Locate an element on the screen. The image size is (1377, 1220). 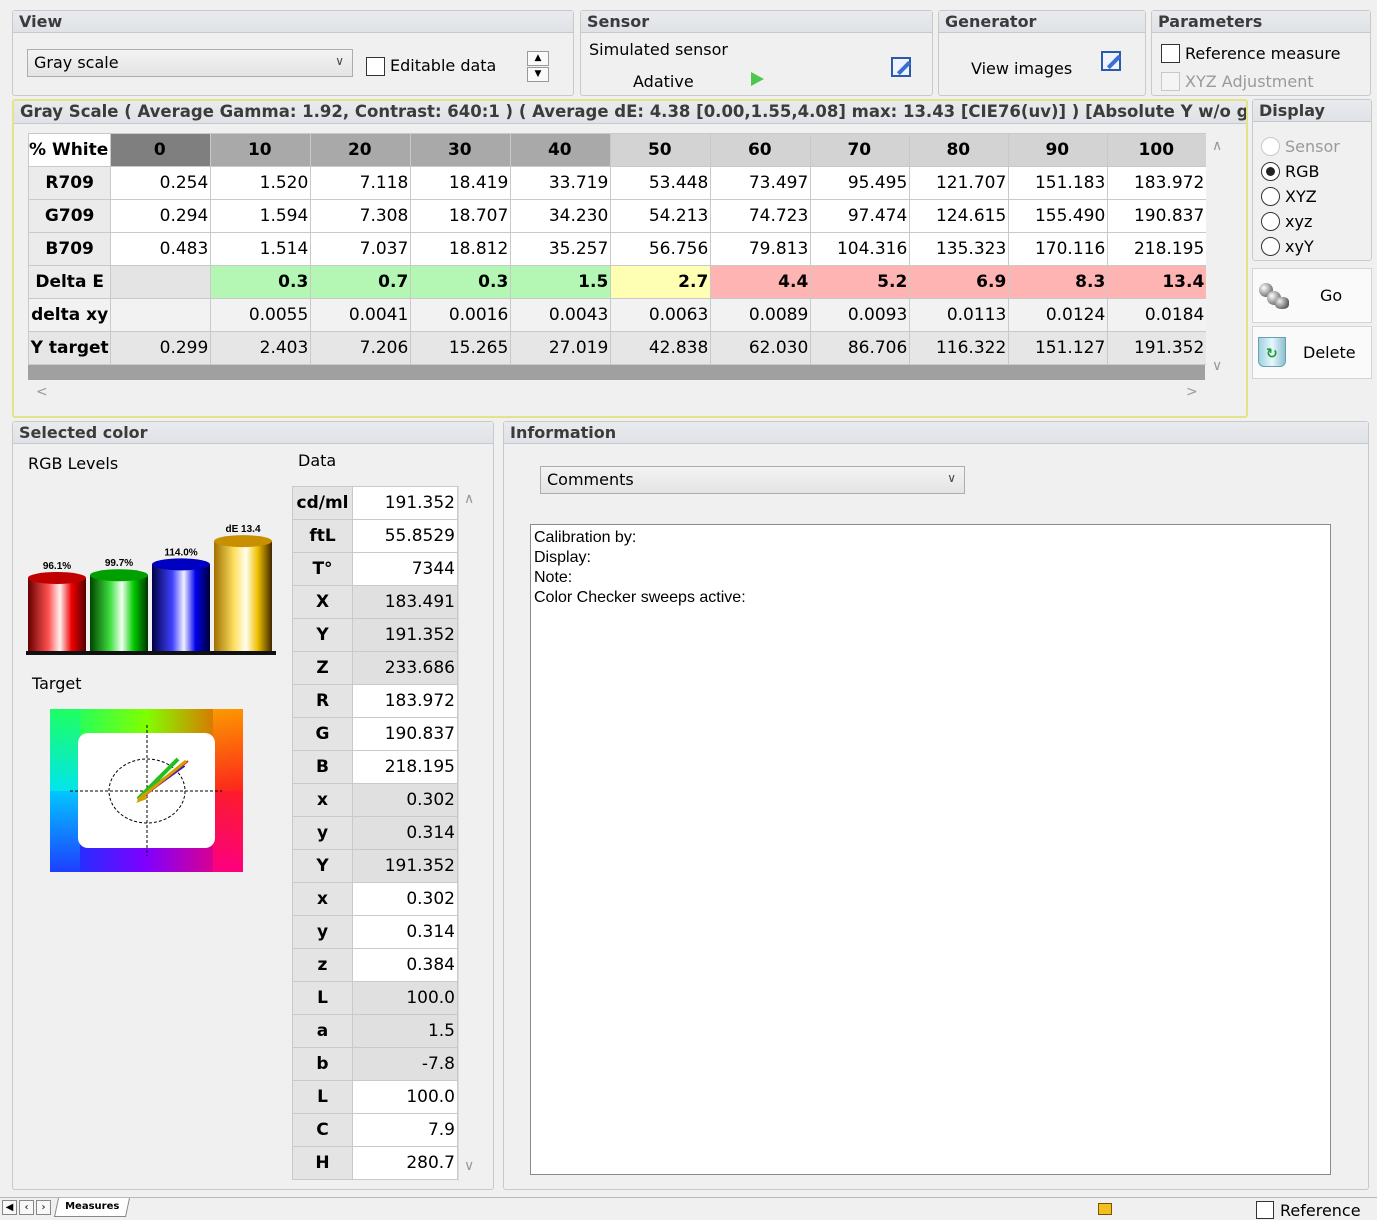
generator-config-icon is located at coordinates (1111, 61).